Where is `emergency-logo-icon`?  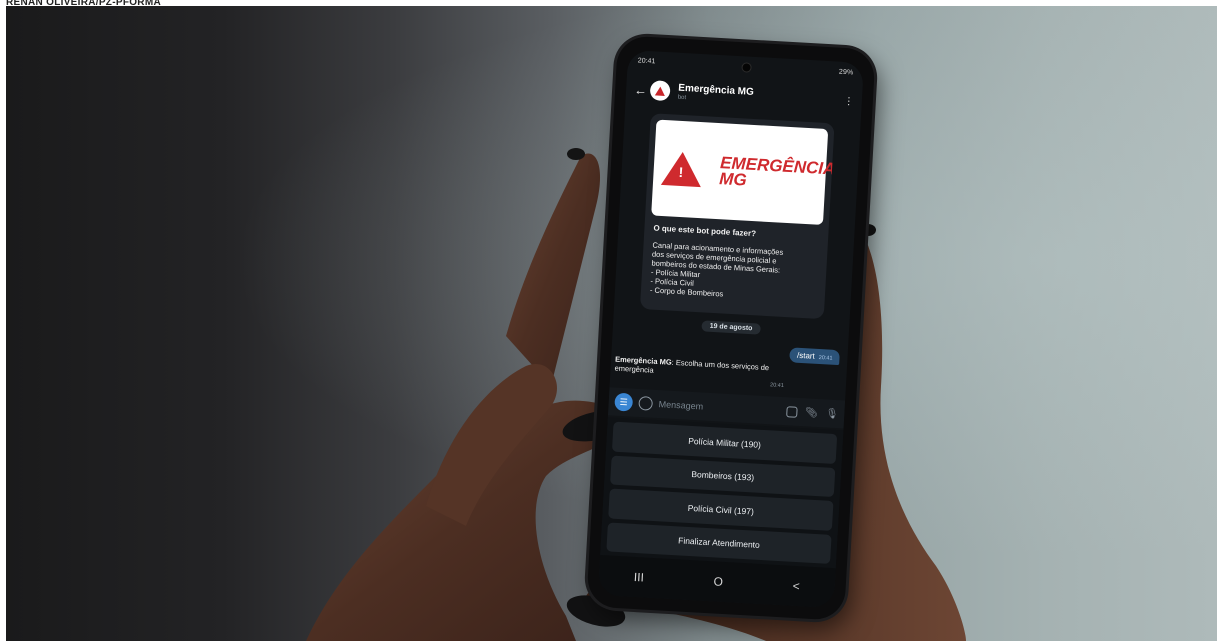 emergency-logo-icon is located at coordinates (660, 90).